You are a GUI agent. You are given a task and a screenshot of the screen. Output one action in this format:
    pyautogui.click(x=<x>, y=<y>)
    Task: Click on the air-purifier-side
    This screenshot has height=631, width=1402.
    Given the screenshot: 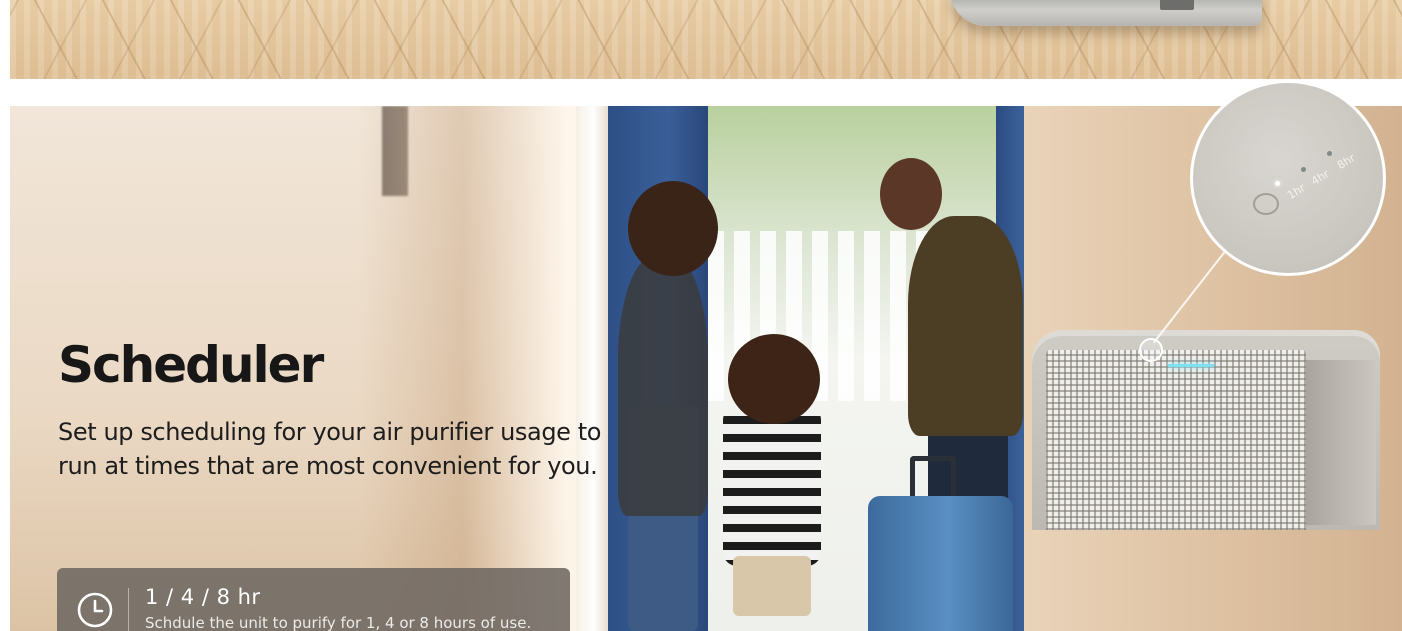 What is the action you would take?
    pyautogui.click(x=1341, y=442)
    